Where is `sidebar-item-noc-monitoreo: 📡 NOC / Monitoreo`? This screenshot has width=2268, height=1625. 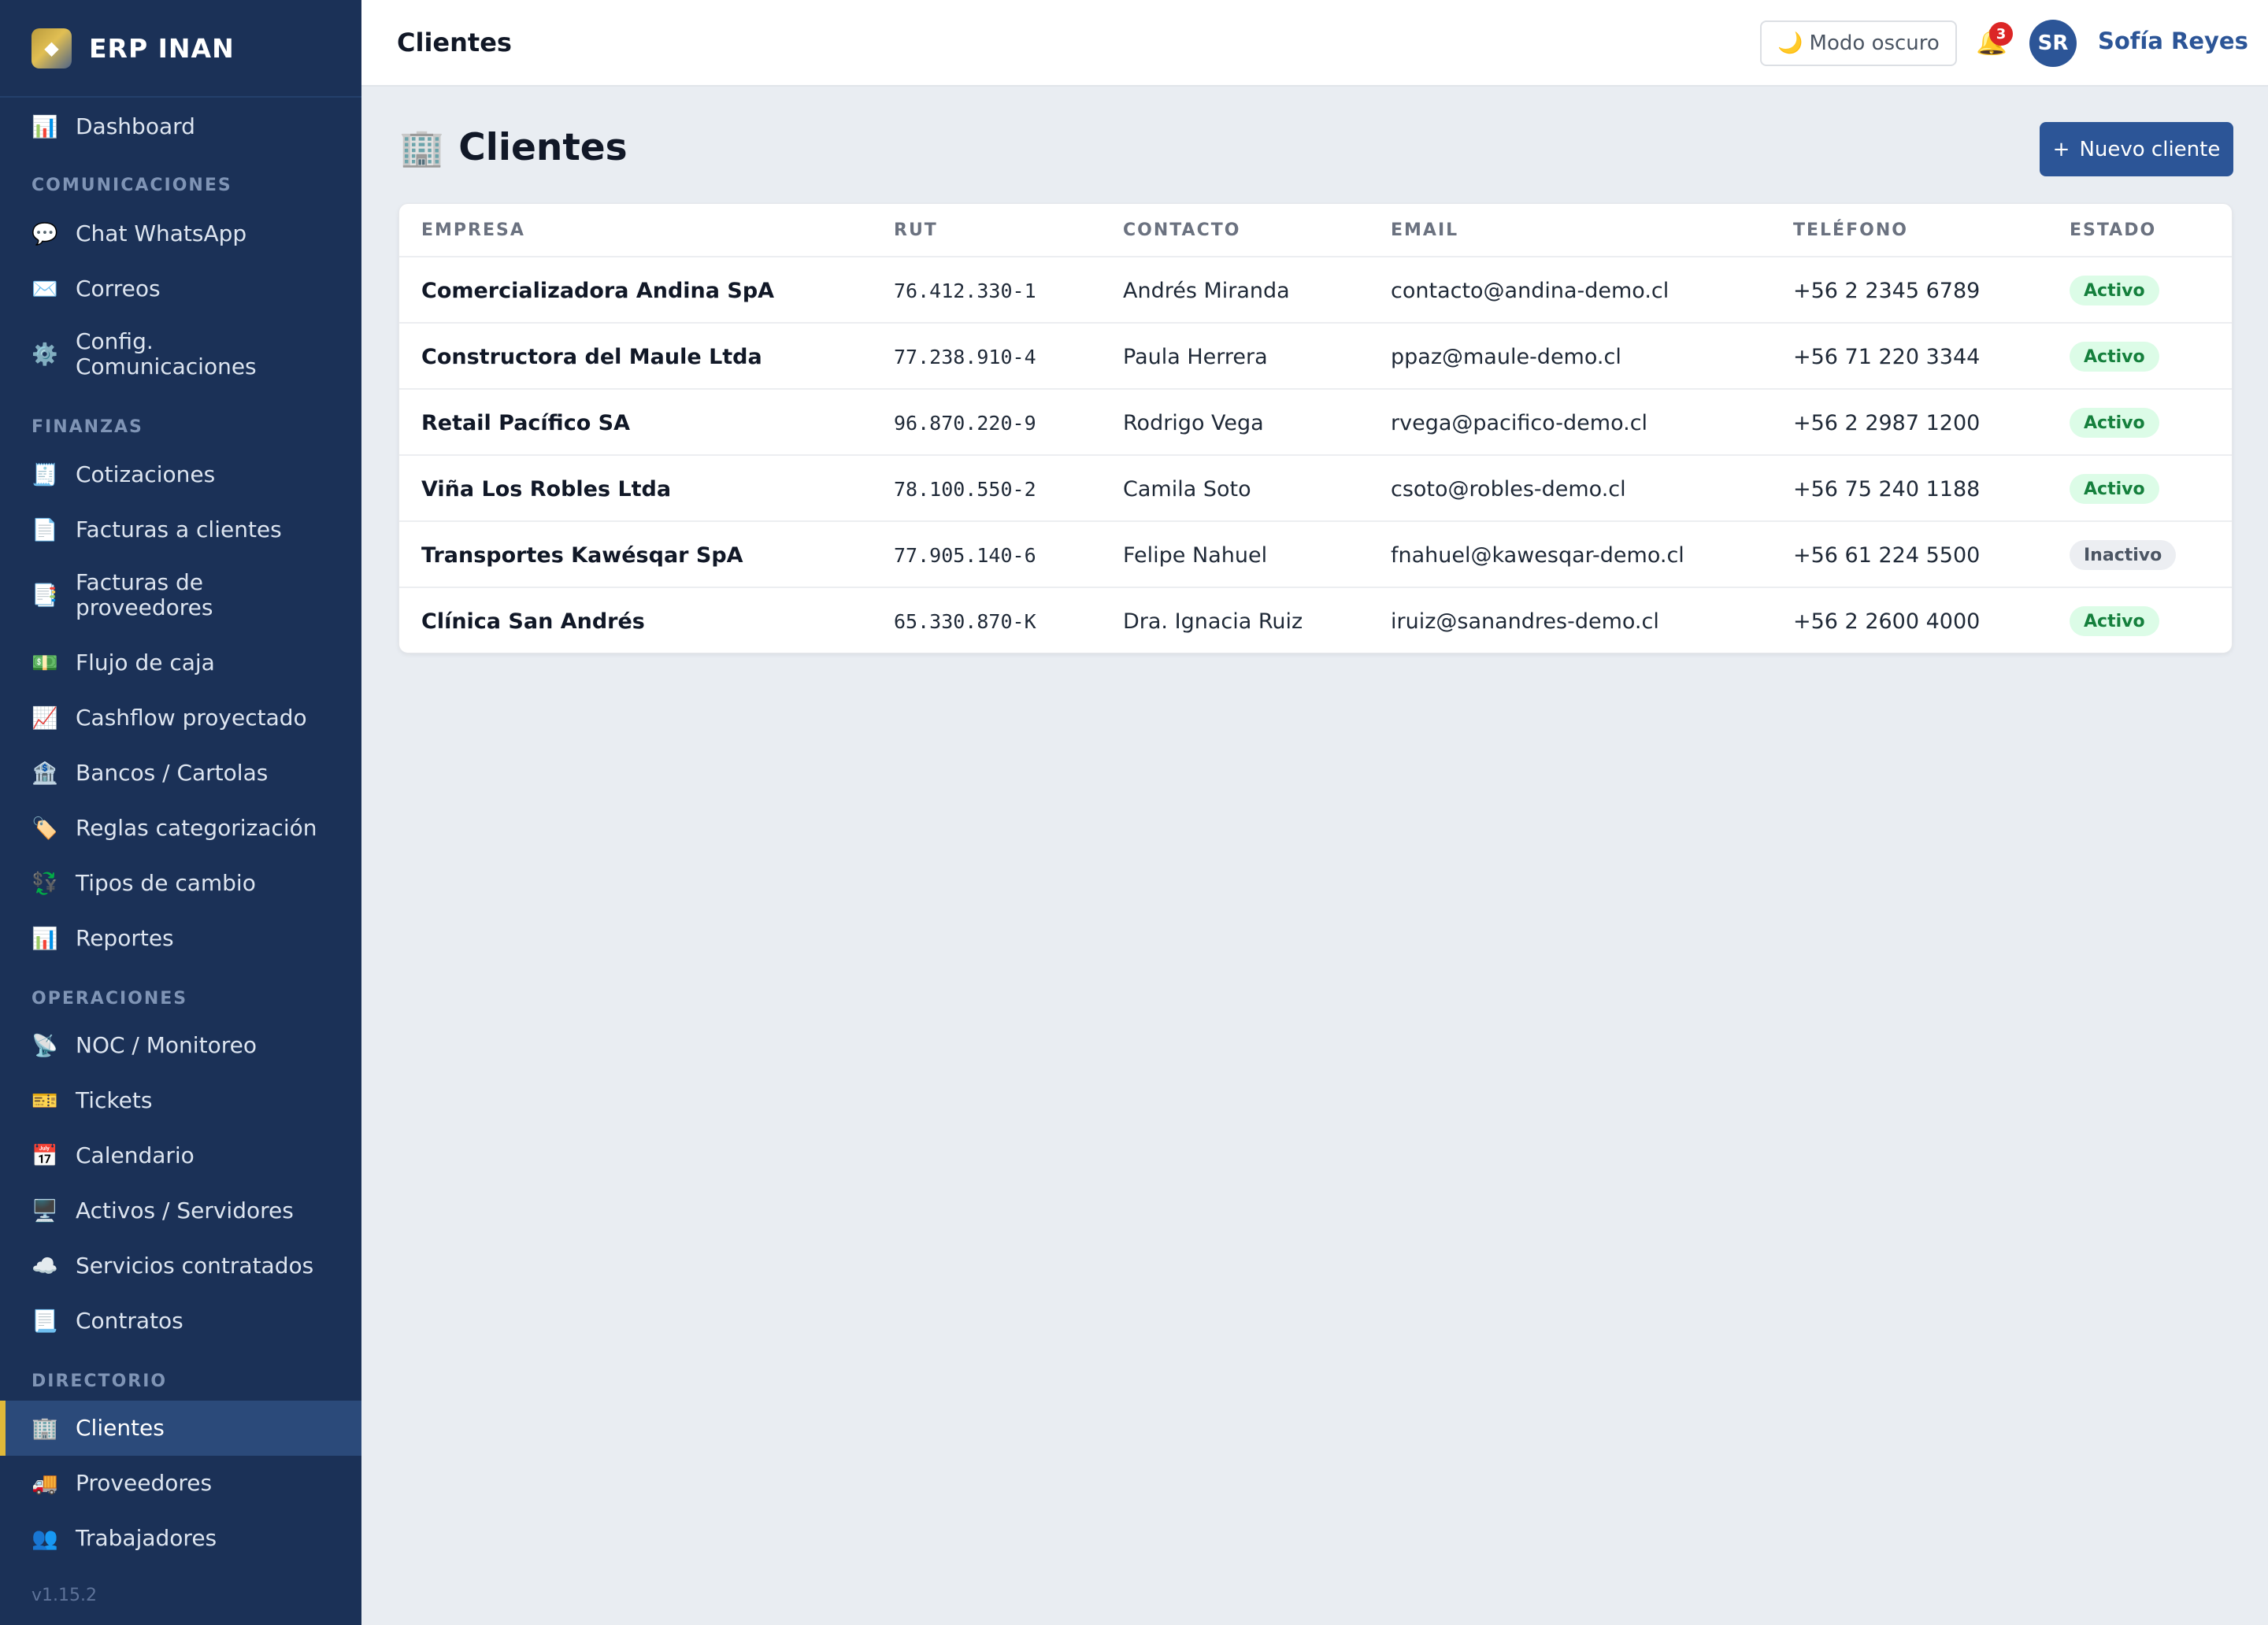 sidebar-item-noc-monitoreo: 📡 NOC / Monitoreo is located at coordinates (180, 1045).